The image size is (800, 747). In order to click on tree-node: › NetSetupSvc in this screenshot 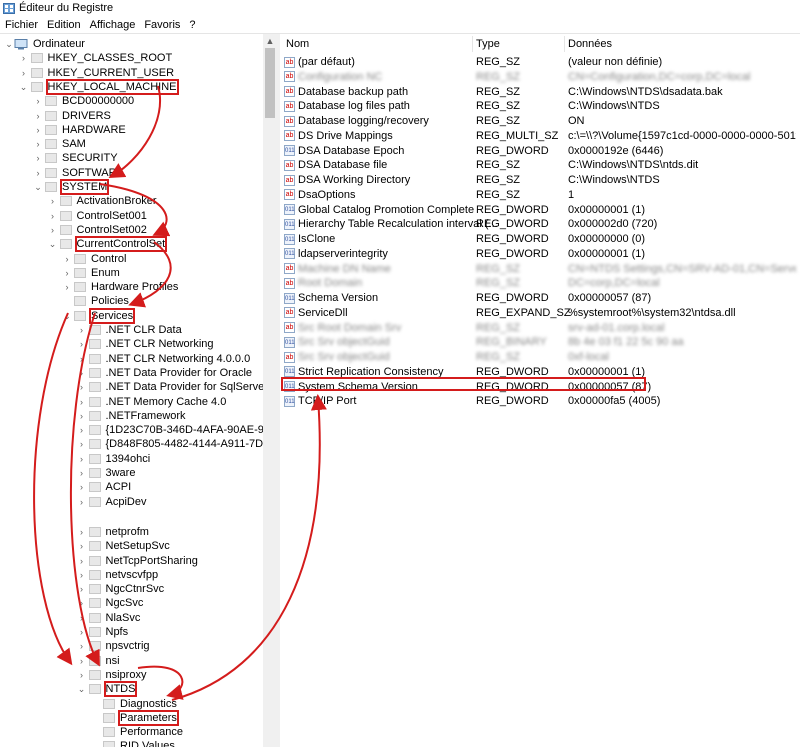, I will do `click(124, 546)`.